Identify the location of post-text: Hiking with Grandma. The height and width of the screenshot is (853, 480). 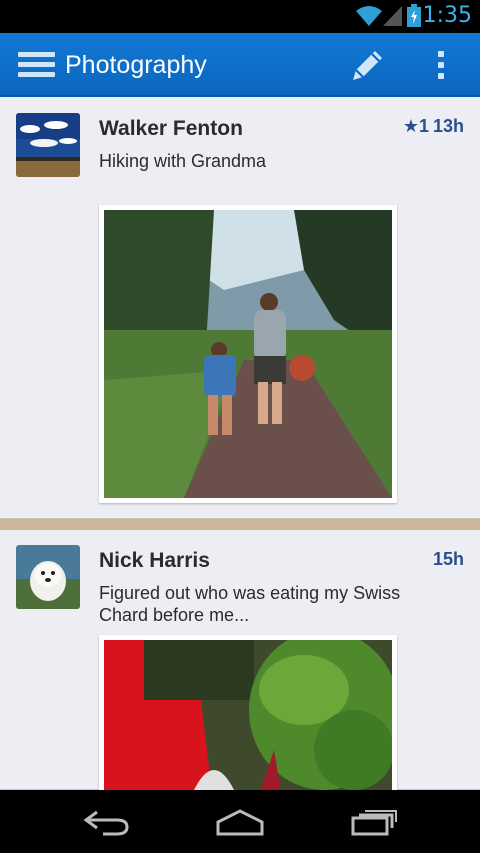
(183, 161).